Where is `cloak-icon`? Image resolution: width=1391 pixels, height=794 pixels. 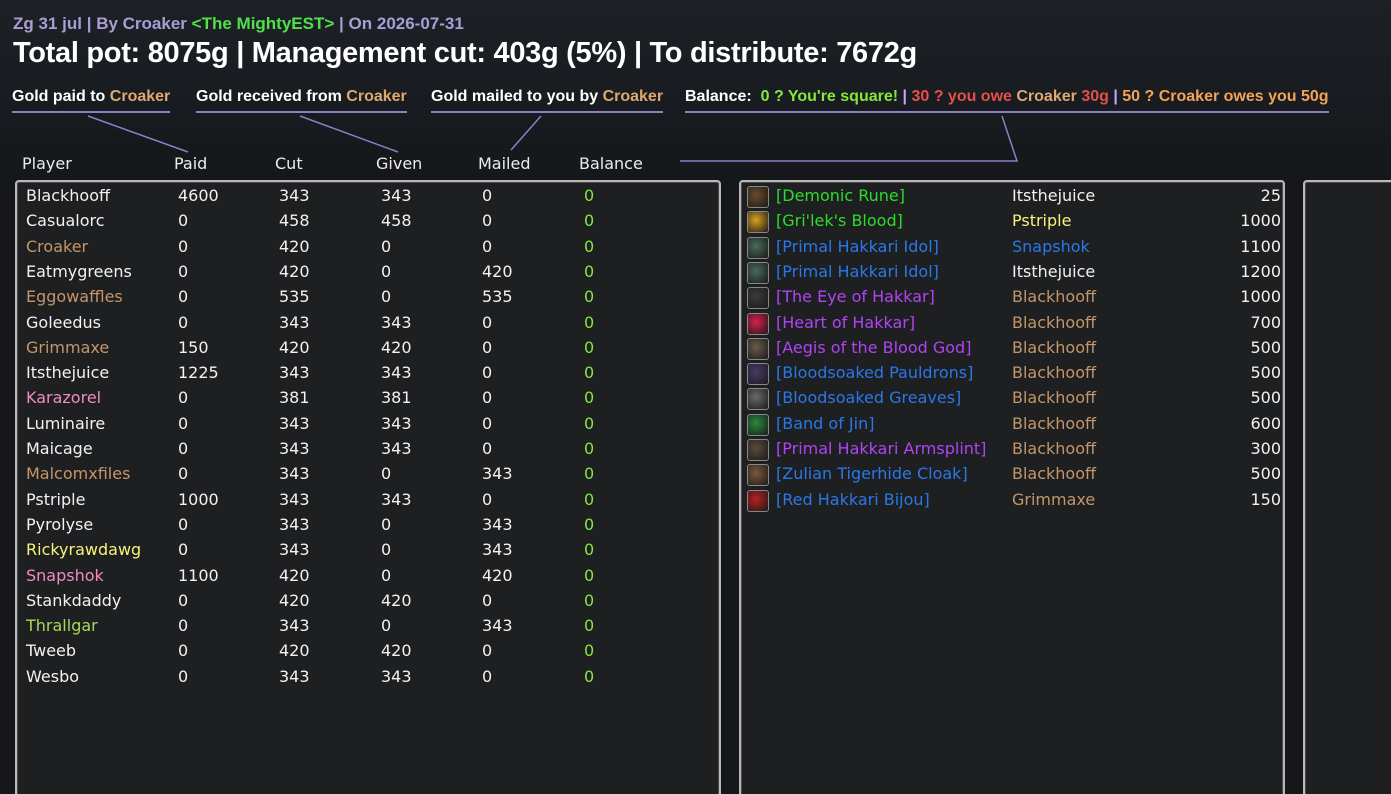 cloak-icon is located at coordinates (758, 475).